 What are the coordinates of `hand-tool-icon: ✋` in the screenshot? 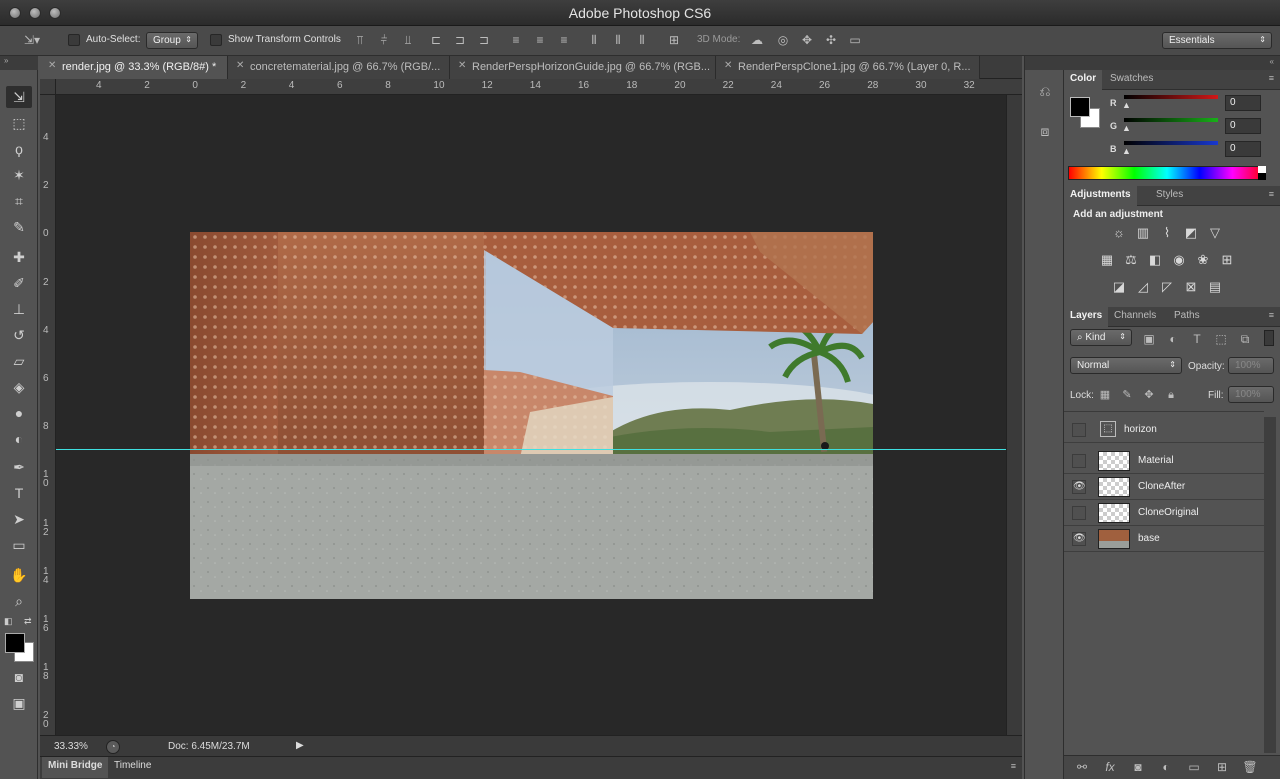 It's located at (19, 575).